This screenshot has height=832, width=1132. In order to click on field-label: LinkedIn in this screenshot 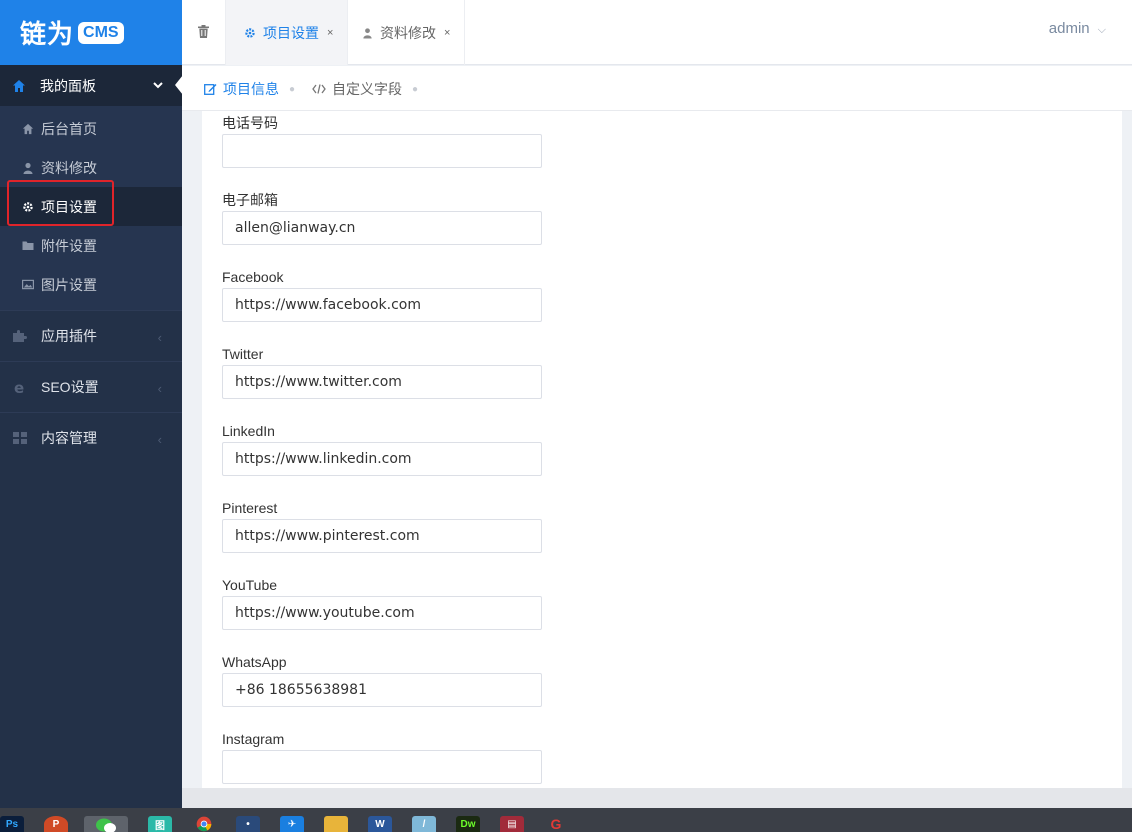, I will do `click(248, 431)`.